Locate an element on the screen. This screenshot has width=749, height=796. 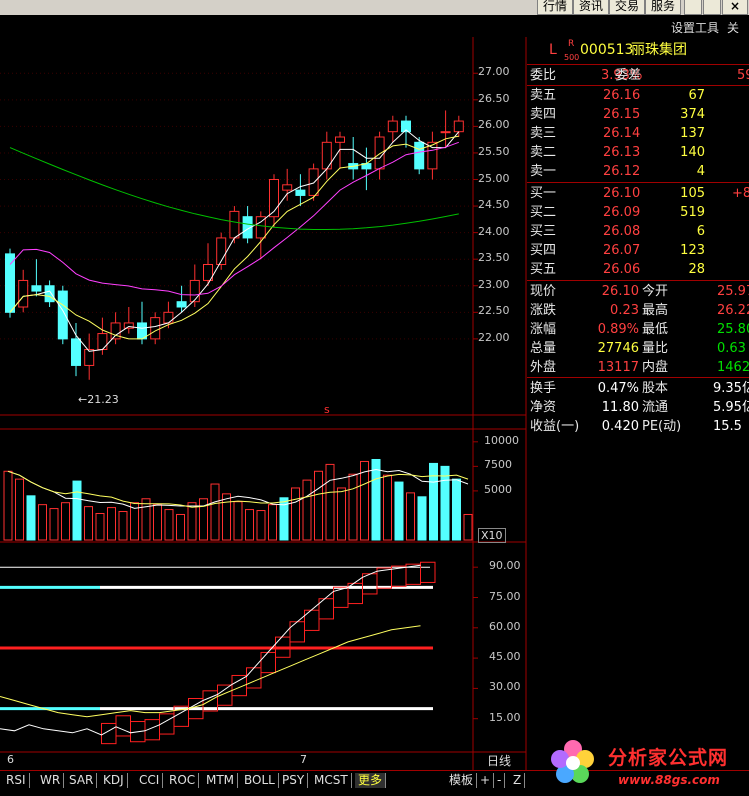
close-icon: × is located at coordinates (735, 7).